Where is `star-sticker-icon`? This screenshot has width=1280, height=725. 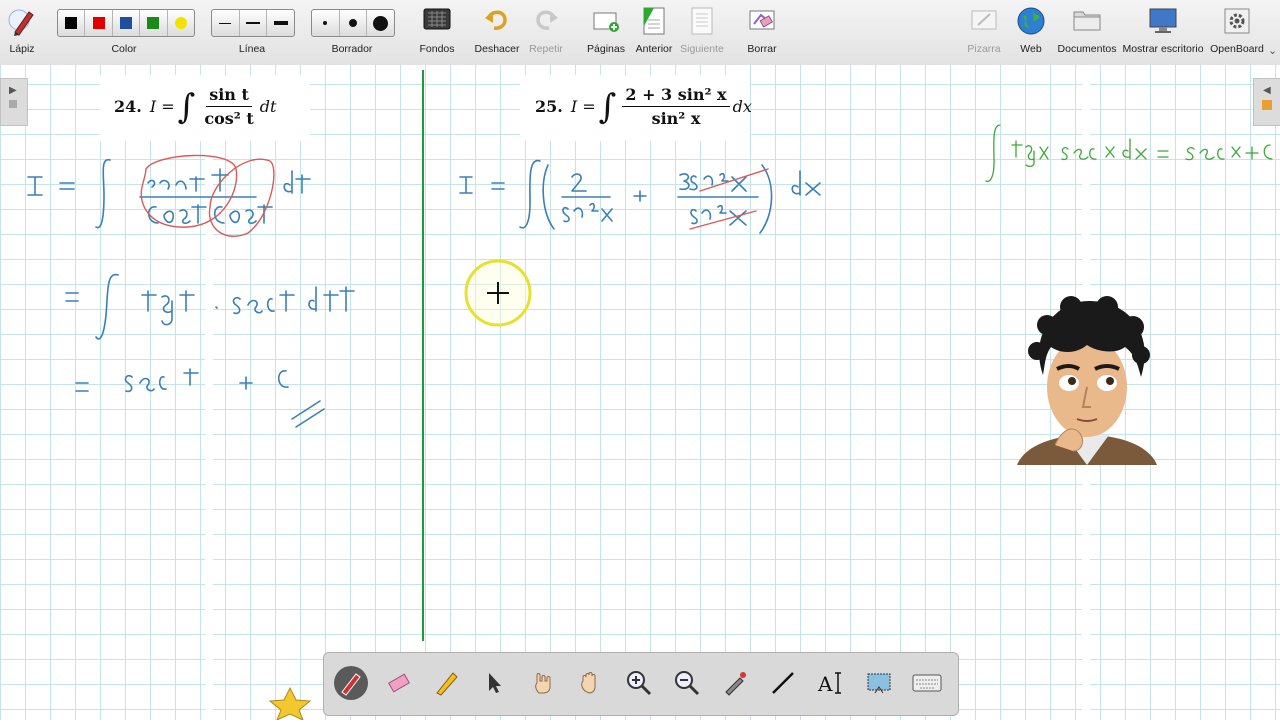
star-sticker-icon is located at coordinates (291, 705).